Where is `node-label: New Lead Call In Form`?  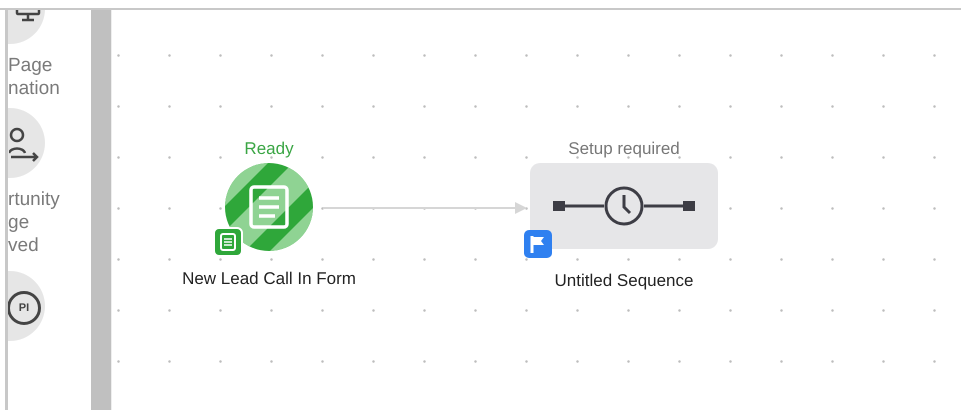
node-label: New Lead Call In Form is located at coordinates (269, 279).